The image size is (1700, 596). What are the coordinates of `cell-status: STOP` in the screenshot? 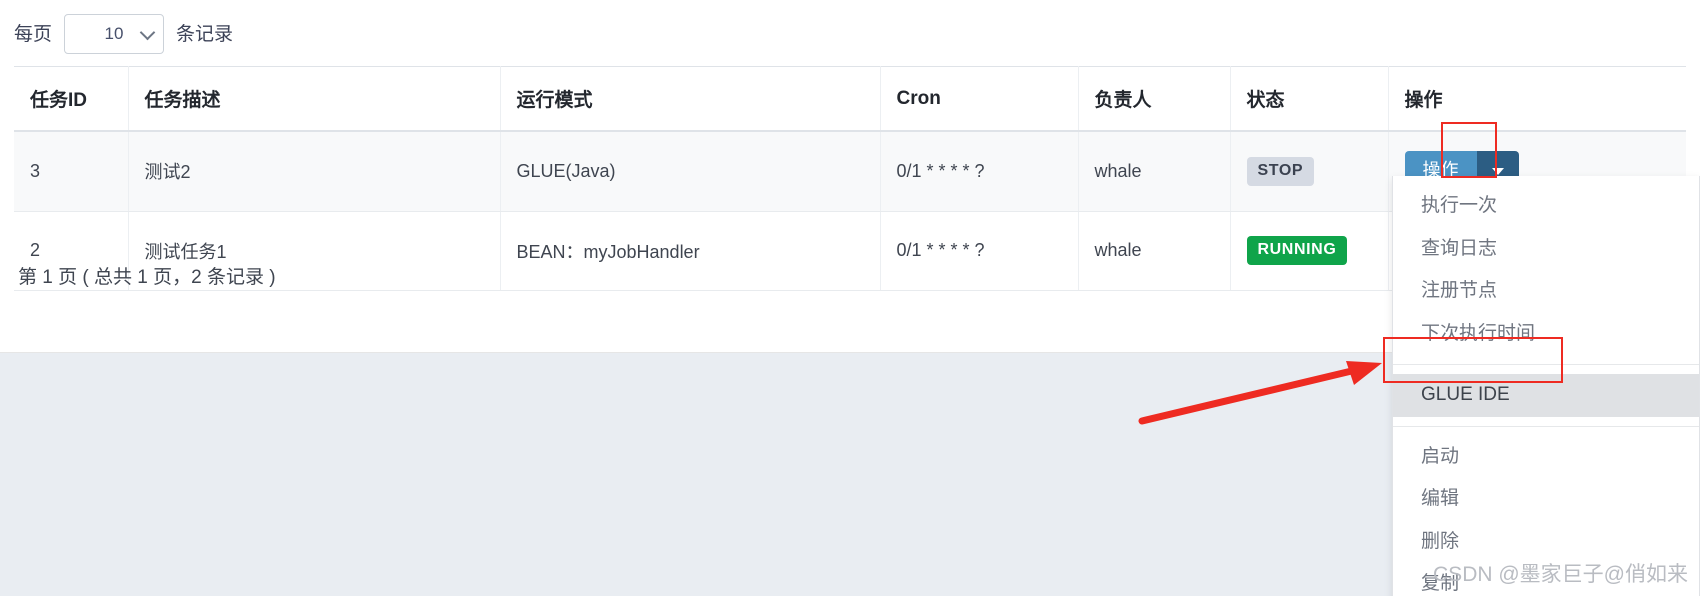 It's located at (1309, 171).